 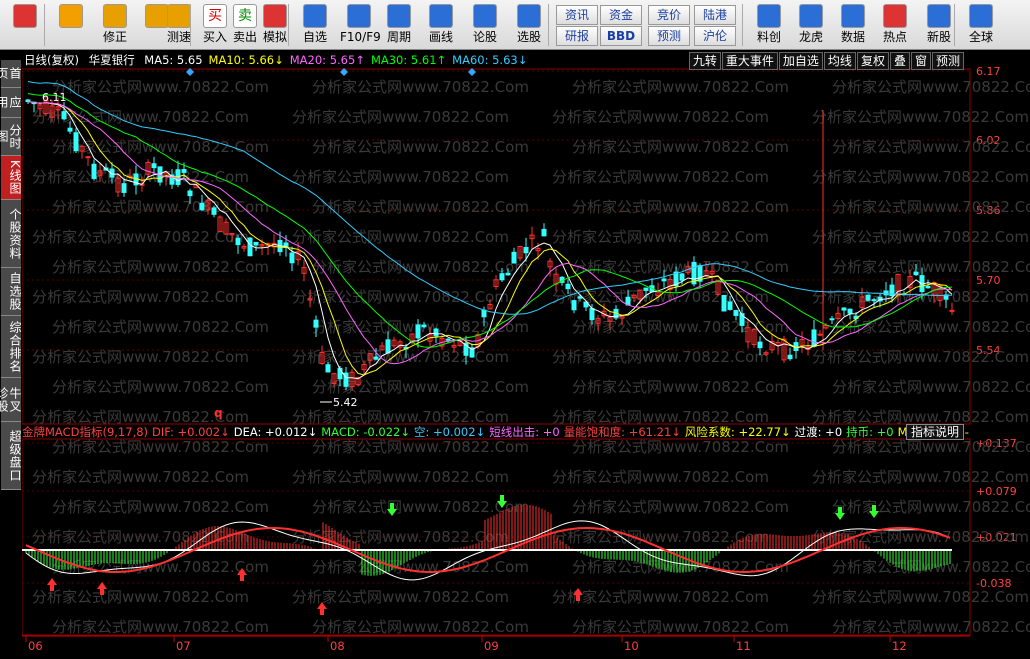 I want to click on toolbar-button-label: 论股, so click(x=484, y=37).